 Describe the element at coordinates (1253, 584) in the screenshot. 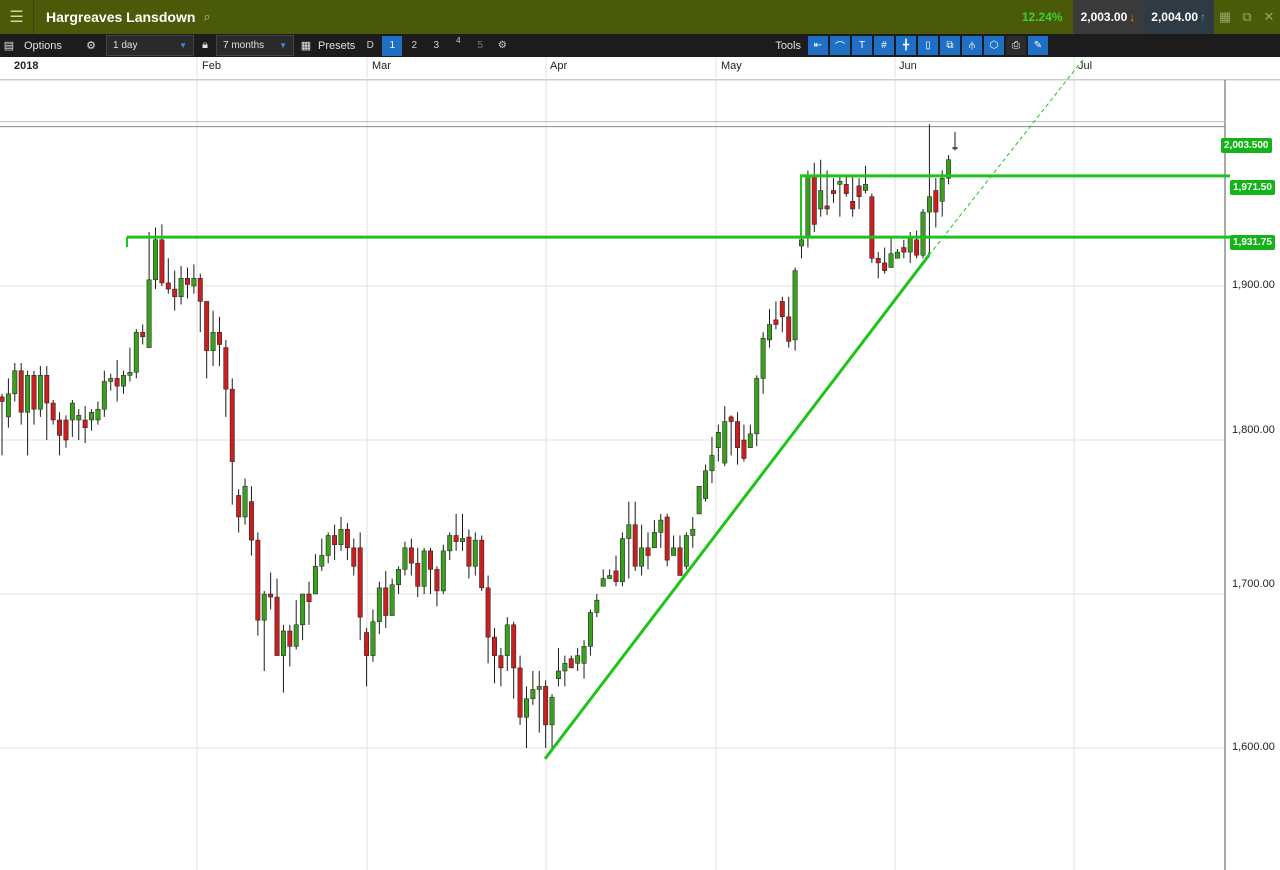

I see `y-label-1700: 1,700.00` at that location.